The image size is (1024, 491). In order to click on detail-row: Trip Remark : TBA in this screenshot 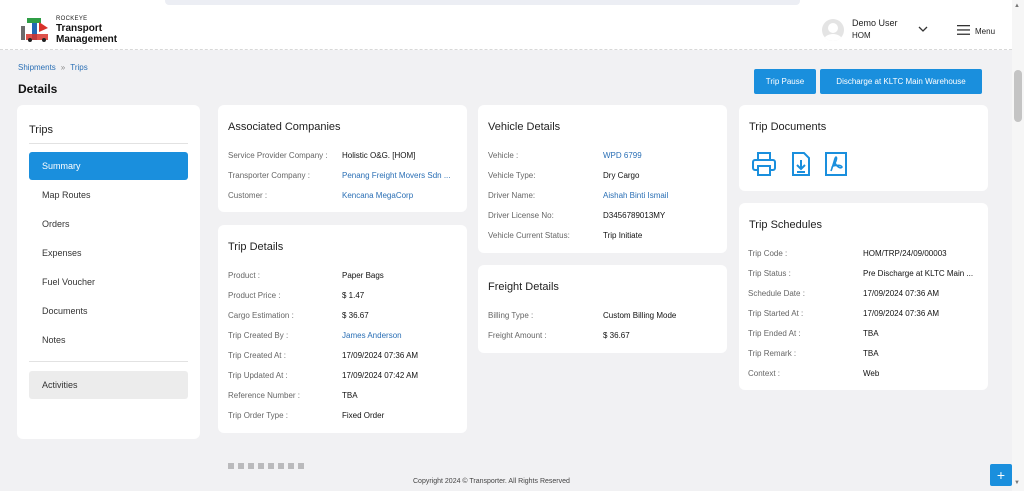, I will do `click(866, 355)`.